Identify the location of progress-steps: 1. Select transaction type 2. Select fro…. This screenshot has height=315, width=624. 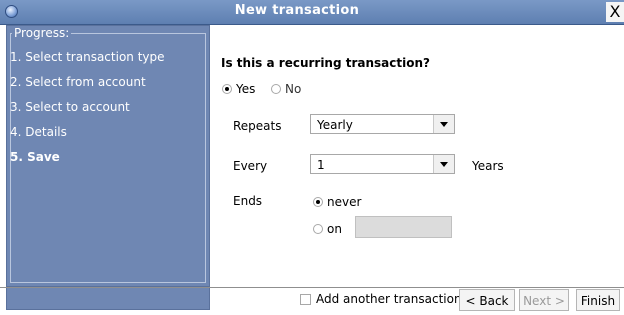
(87, 112).